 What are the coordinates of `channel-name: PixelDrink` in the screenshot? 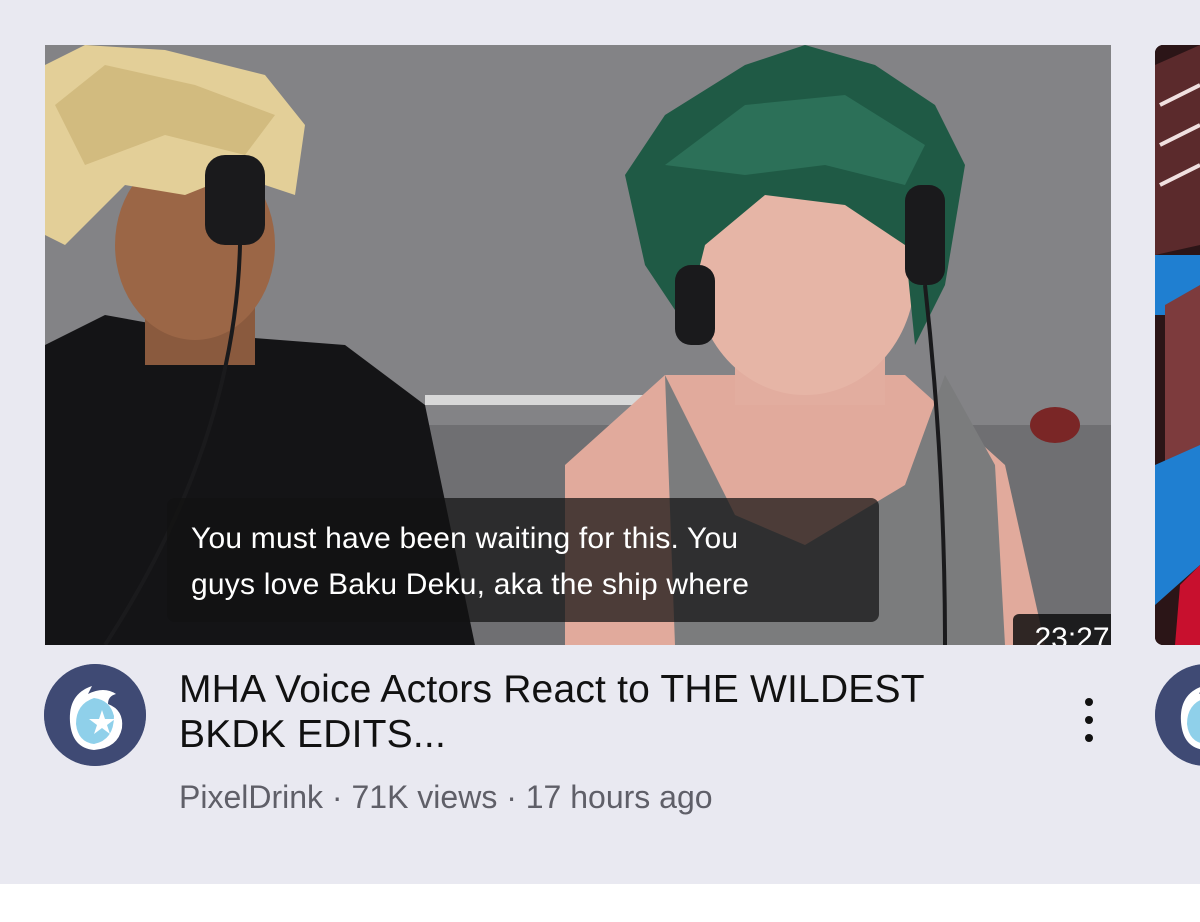 It's located at (251, 797).